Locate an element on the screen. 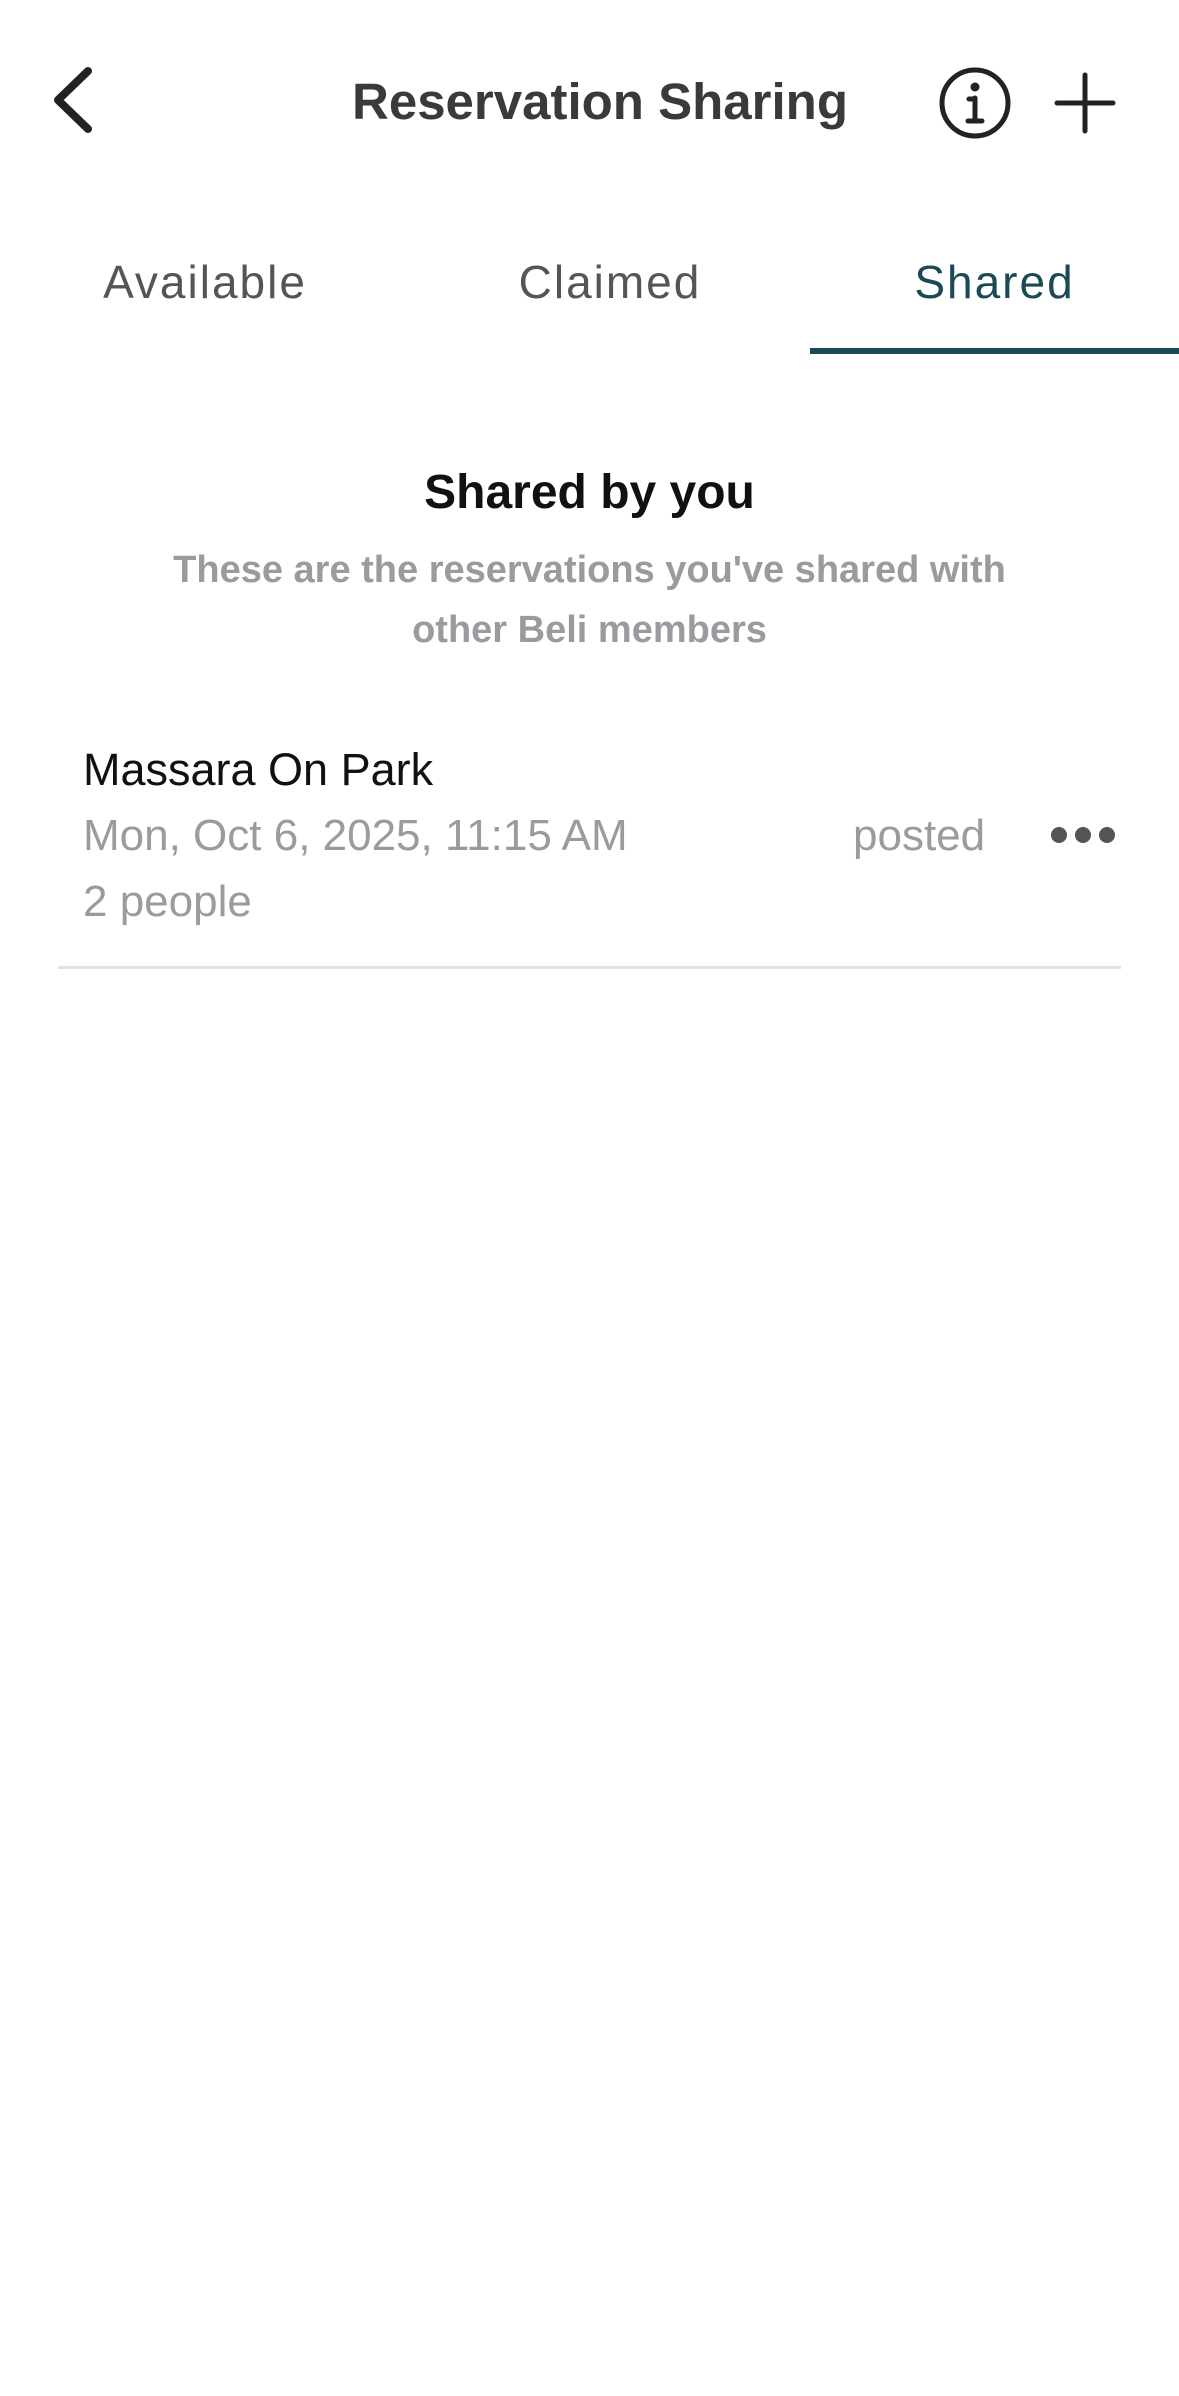 The height and width of the screenshot is (2396, 1179). tab-claimed: Claimed is located at coordinates (610, 282).